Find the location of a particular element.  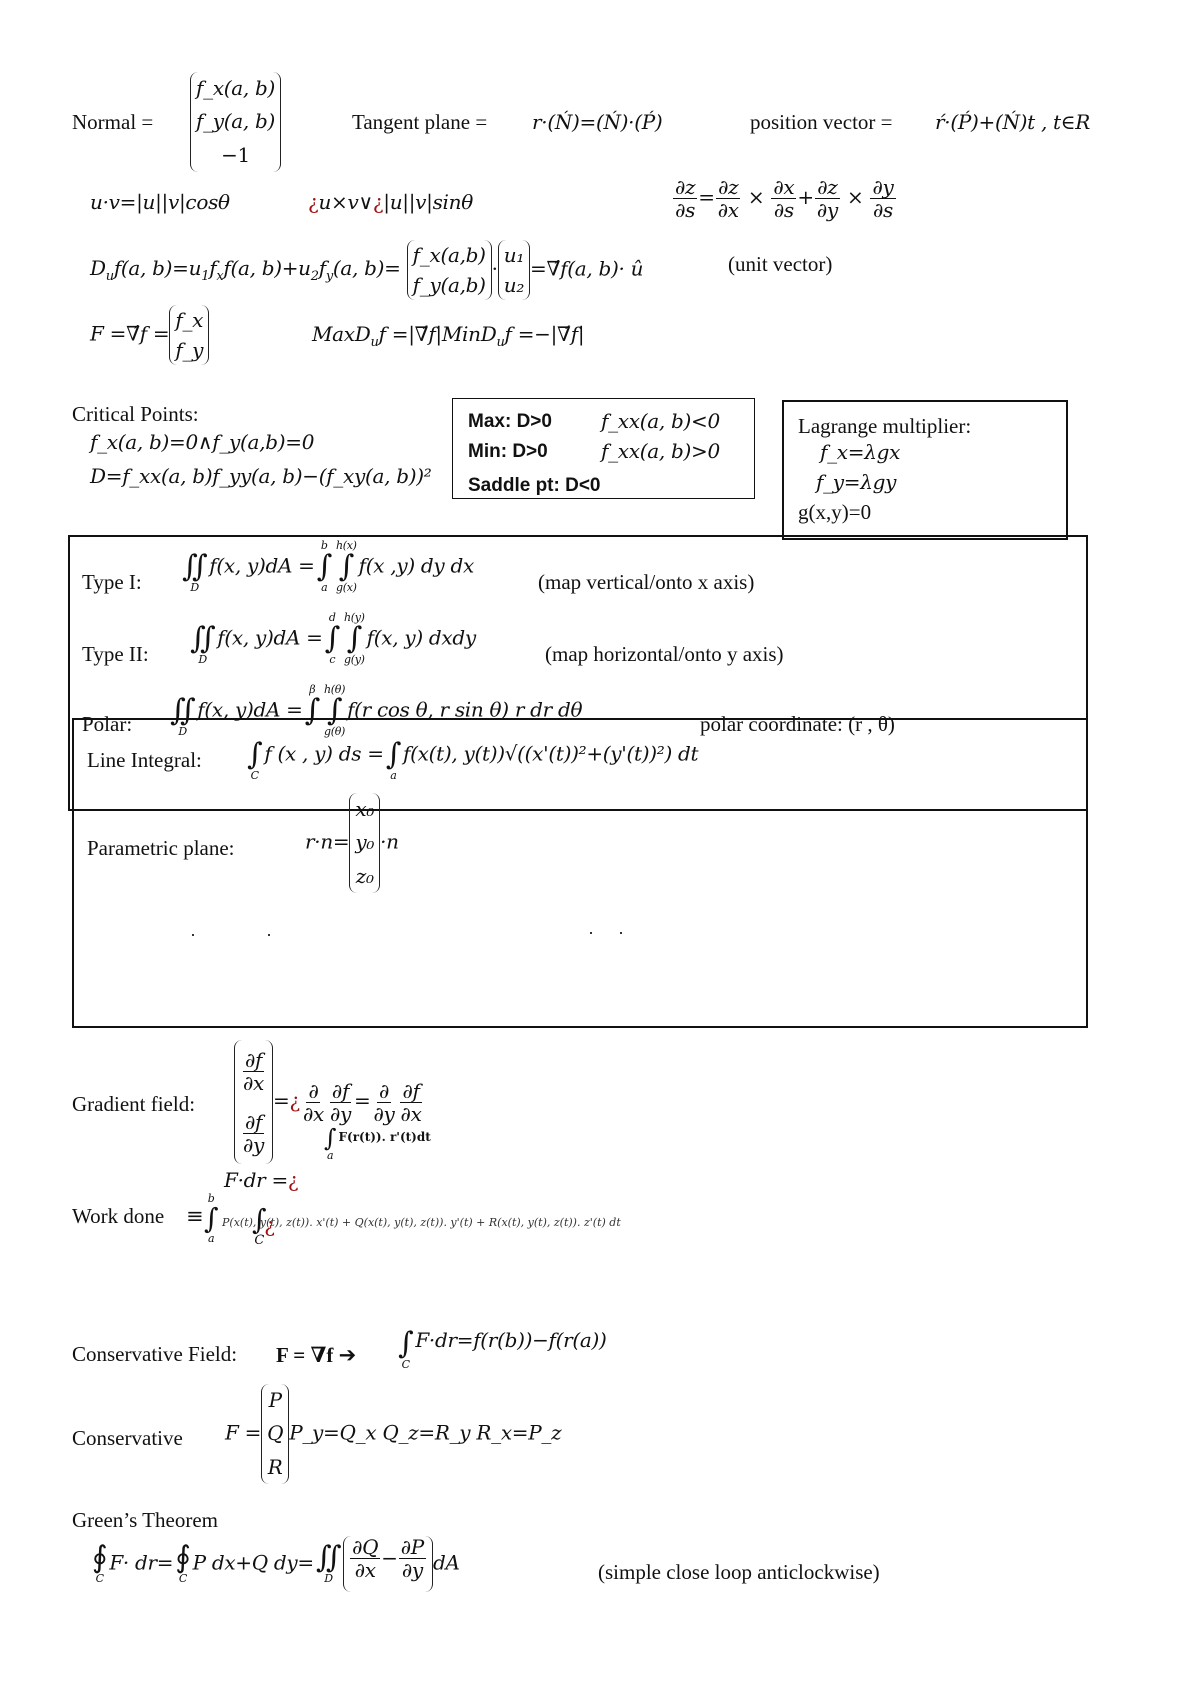

saddle-condition-label: Saddle pt: D<0 is located at coordinates (534, 485).